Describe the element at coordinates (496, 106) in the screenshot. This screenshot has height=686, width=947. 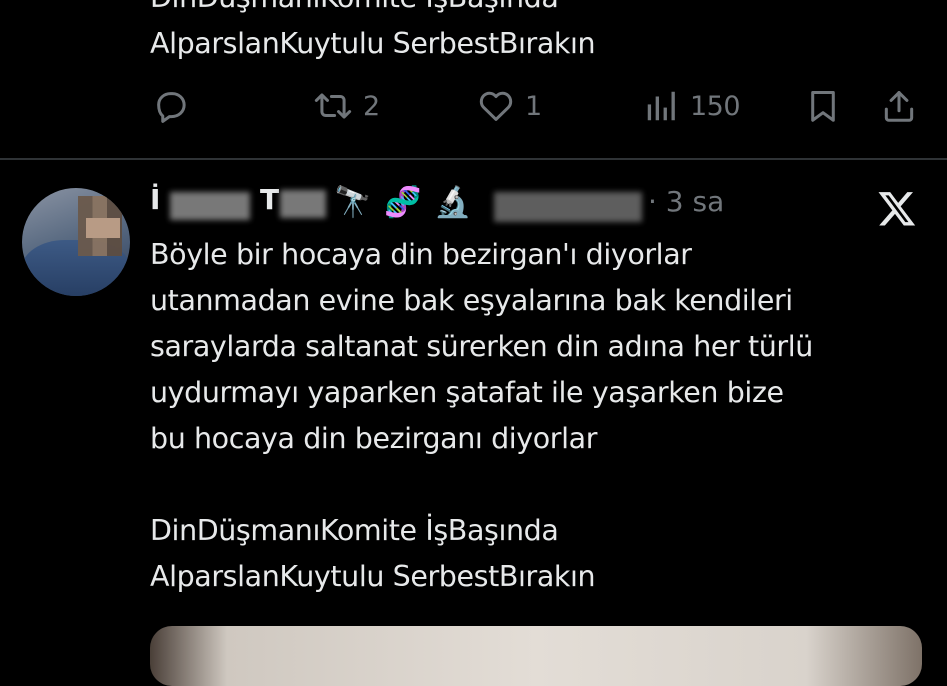
I see `heart-icon` at that location.